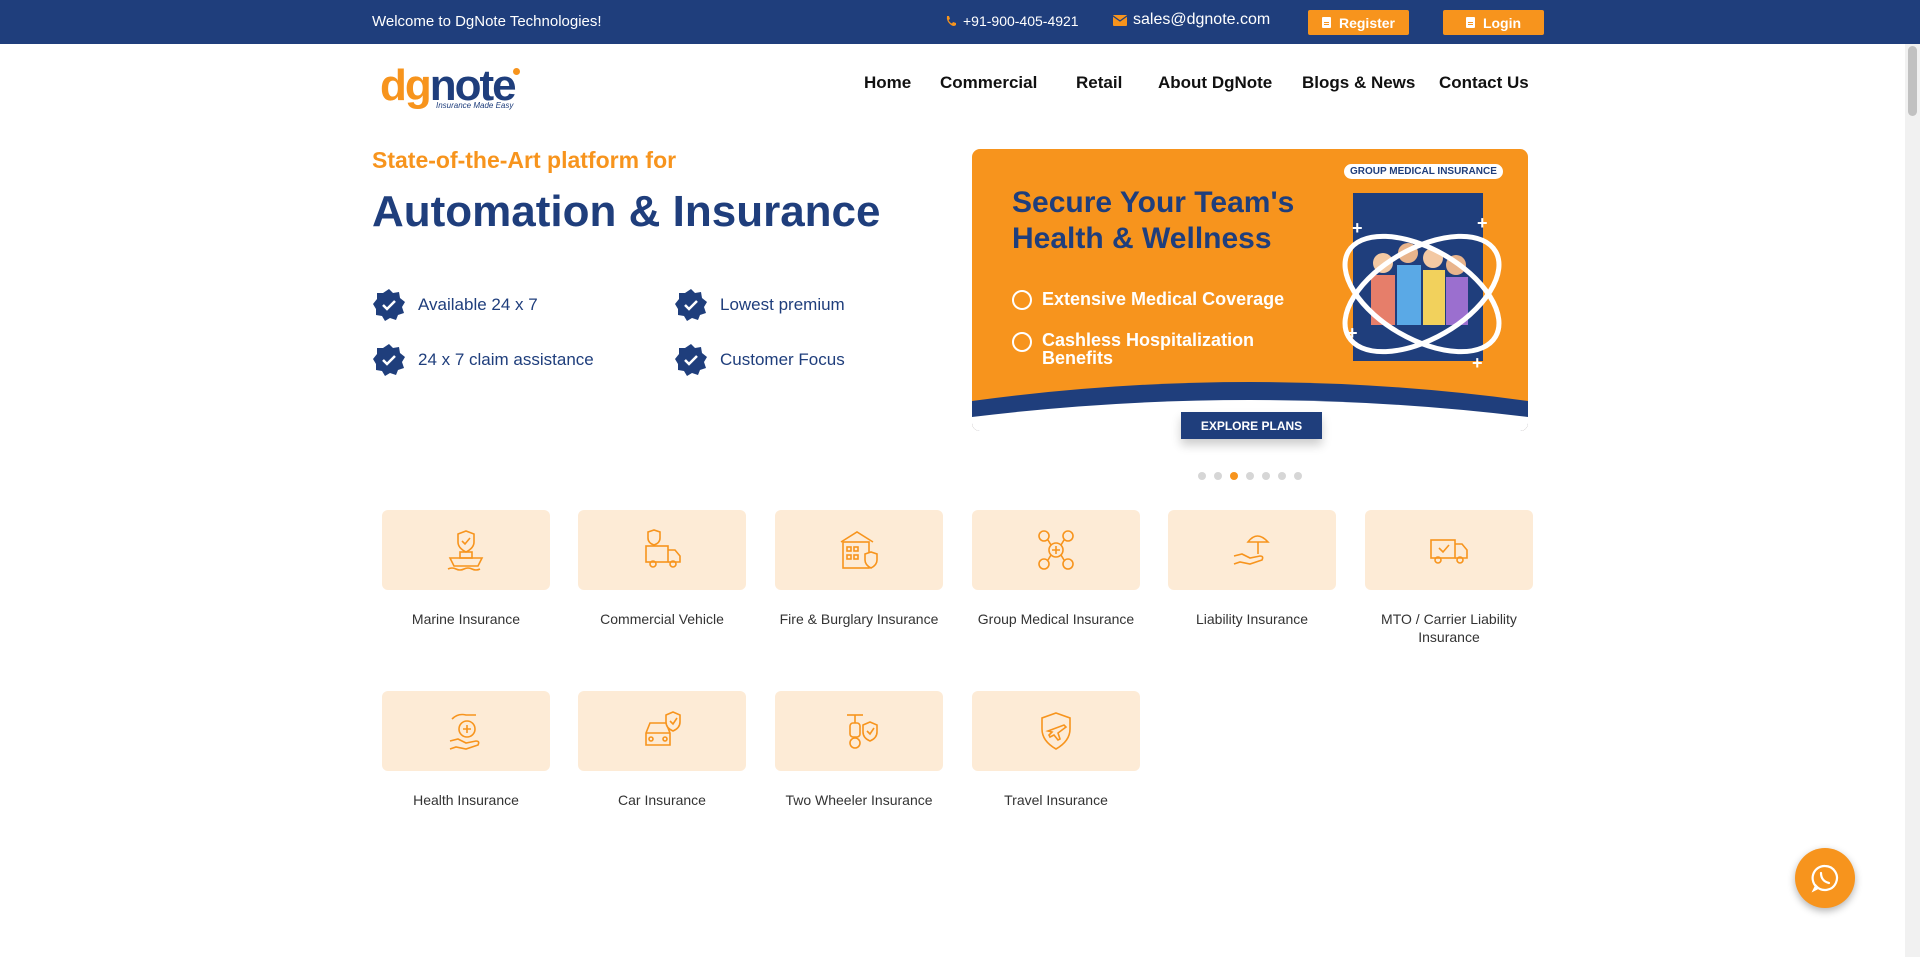 The image size is (1920, 957). What do you see at coordinates (1422, 293) in the screenshot?
I see `orbit-decoration: + + + +` at bounding box center [1422, 293].